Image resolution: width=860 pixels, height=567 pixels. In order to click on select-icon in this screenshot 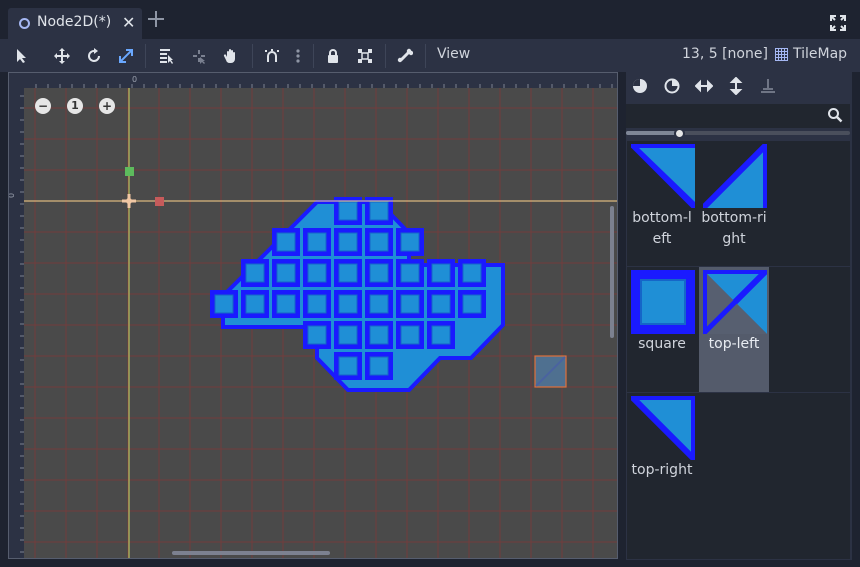, I will do `click(21, 56)`.